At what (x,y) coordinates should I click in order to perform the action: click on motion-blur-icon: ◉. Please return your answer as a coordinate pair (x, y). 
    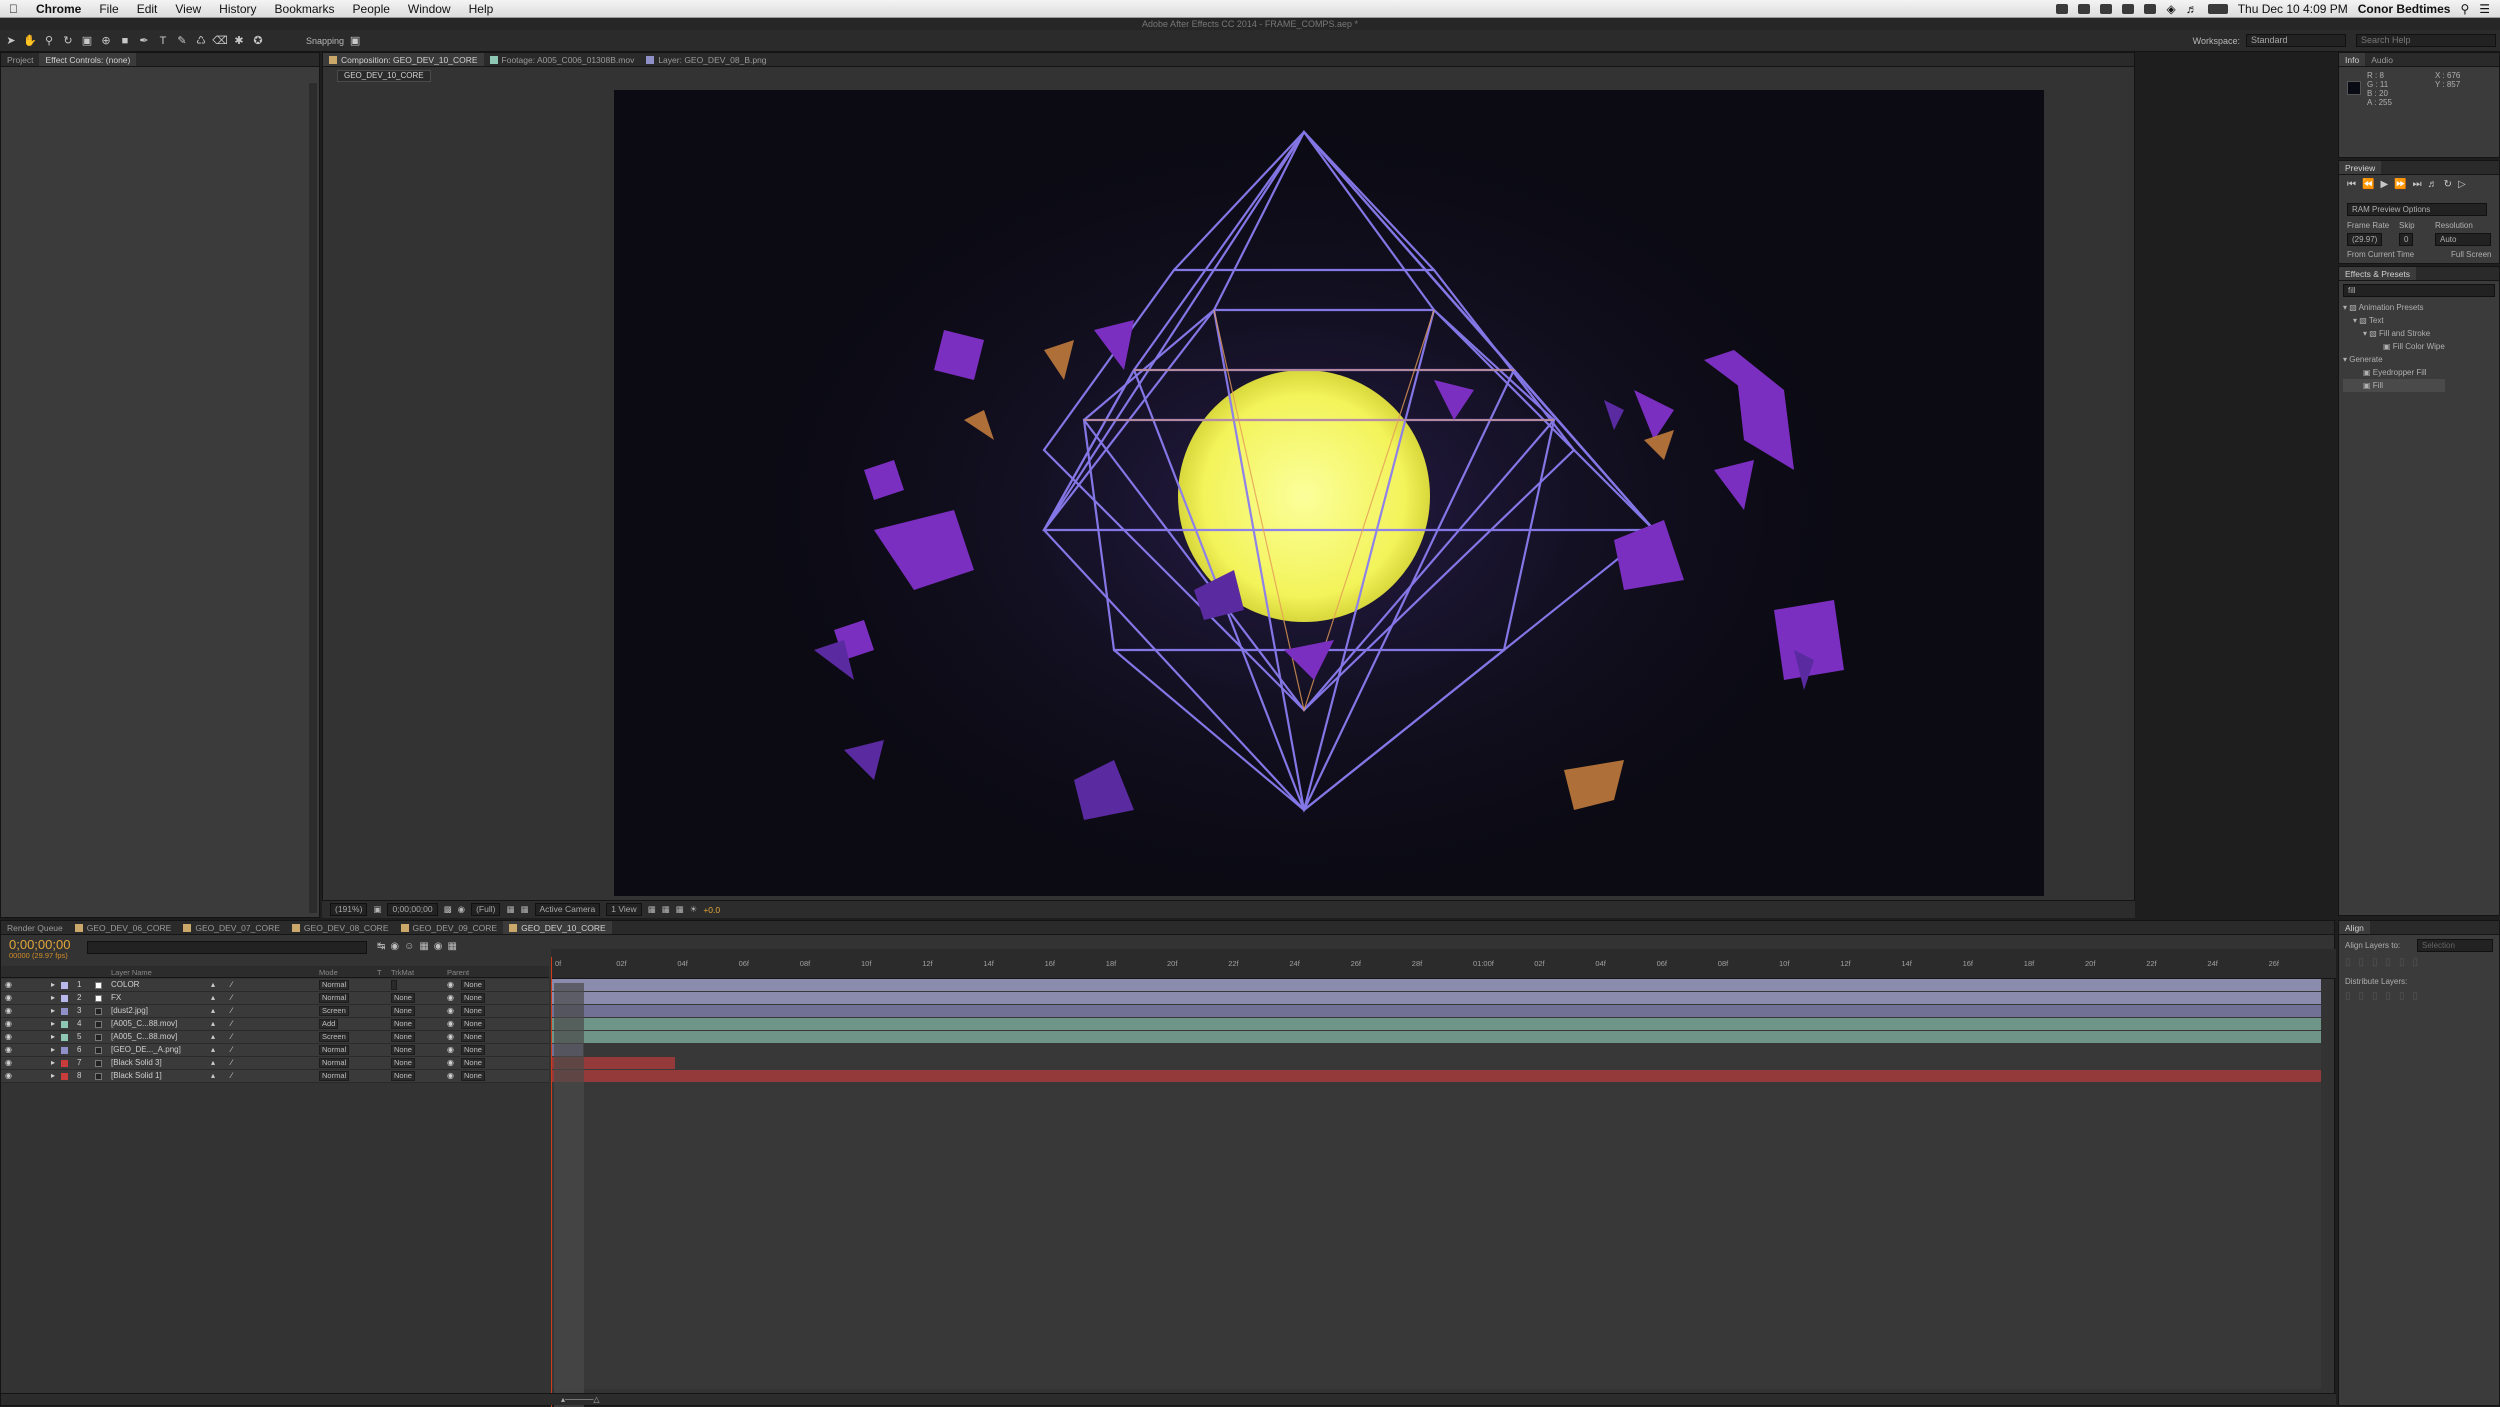
    Looking at the image, I should click on (441, 946).